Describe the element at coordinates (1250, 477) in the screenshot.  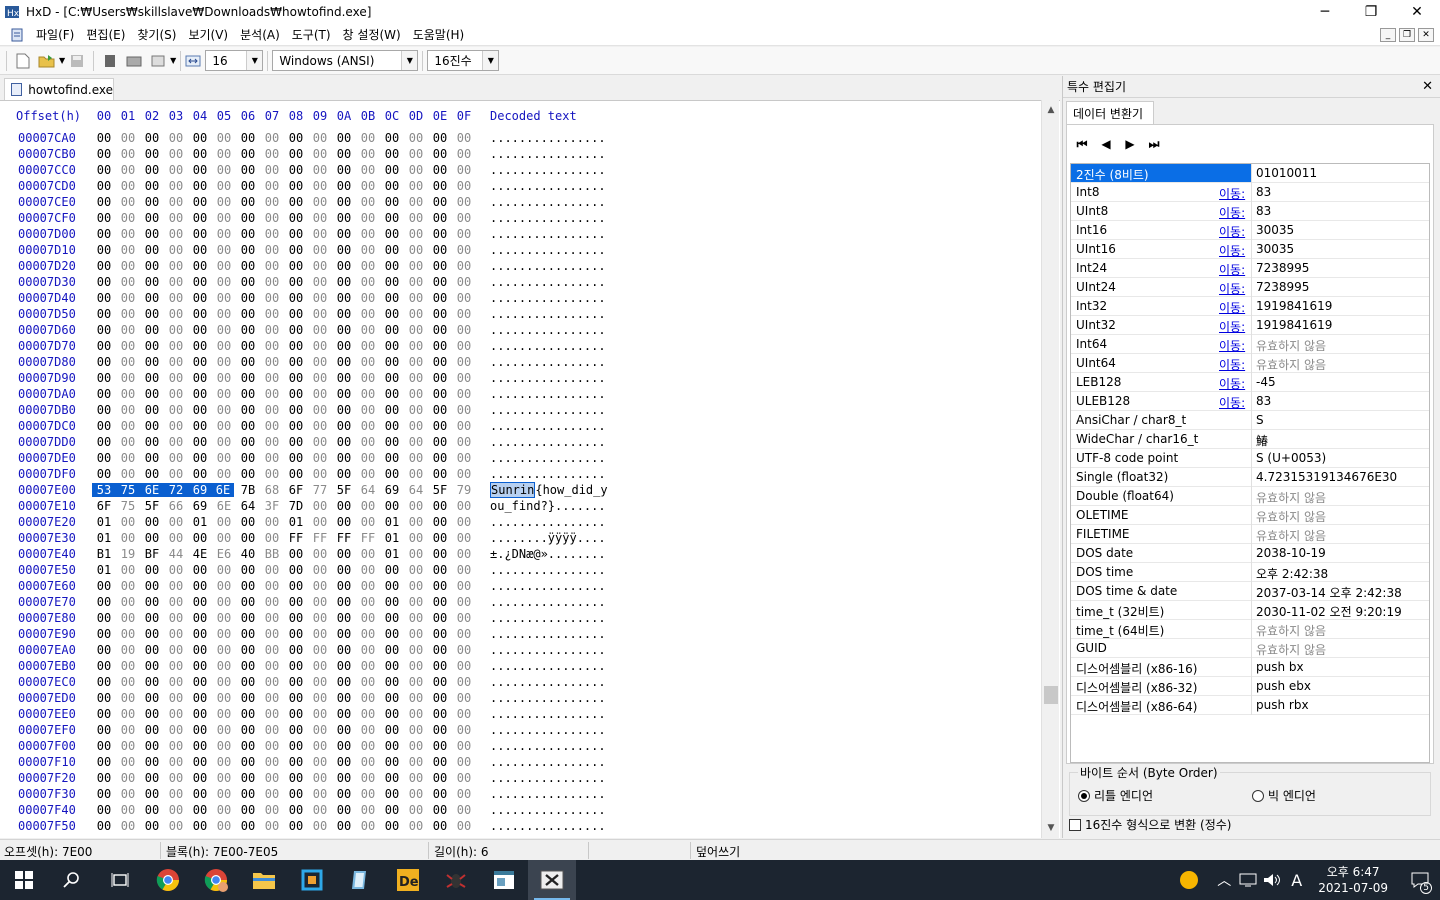
I see `inspector-row: Single (float32) 4.72315319134676E30` at that location.